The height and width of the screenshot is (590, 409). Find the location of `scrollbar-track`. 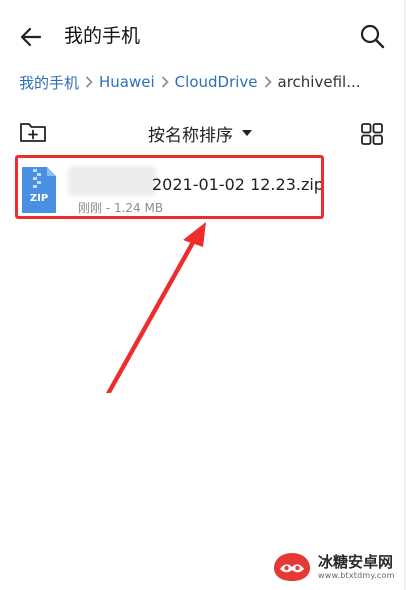

scrollbar-track is located at coordinates (405, 295).